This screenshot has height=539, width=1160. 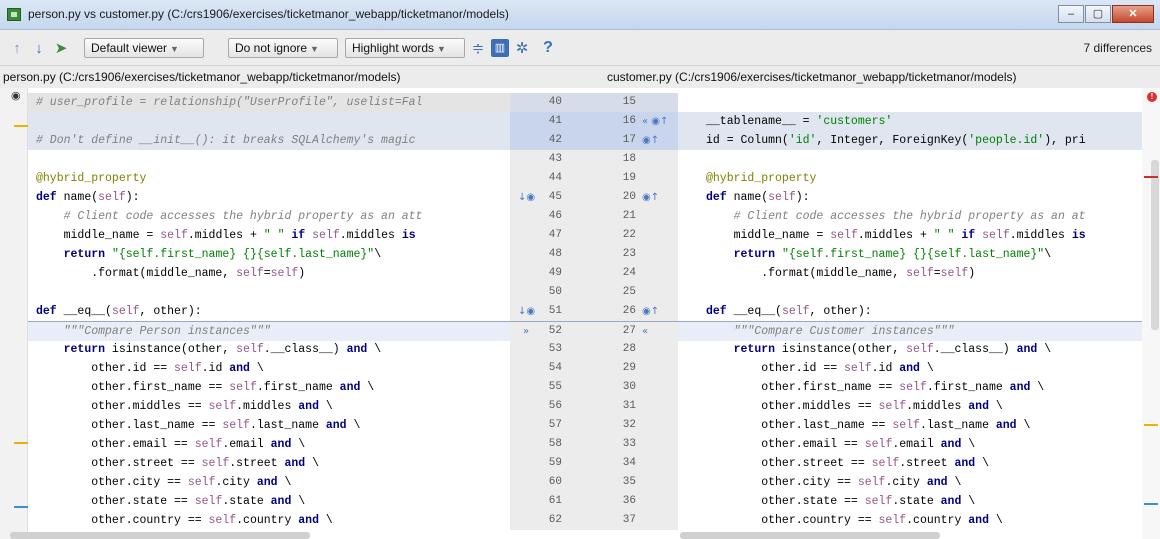 I want to click on right-code-line: other.last_name == self.last_name and \, so click(x=910, y=425).